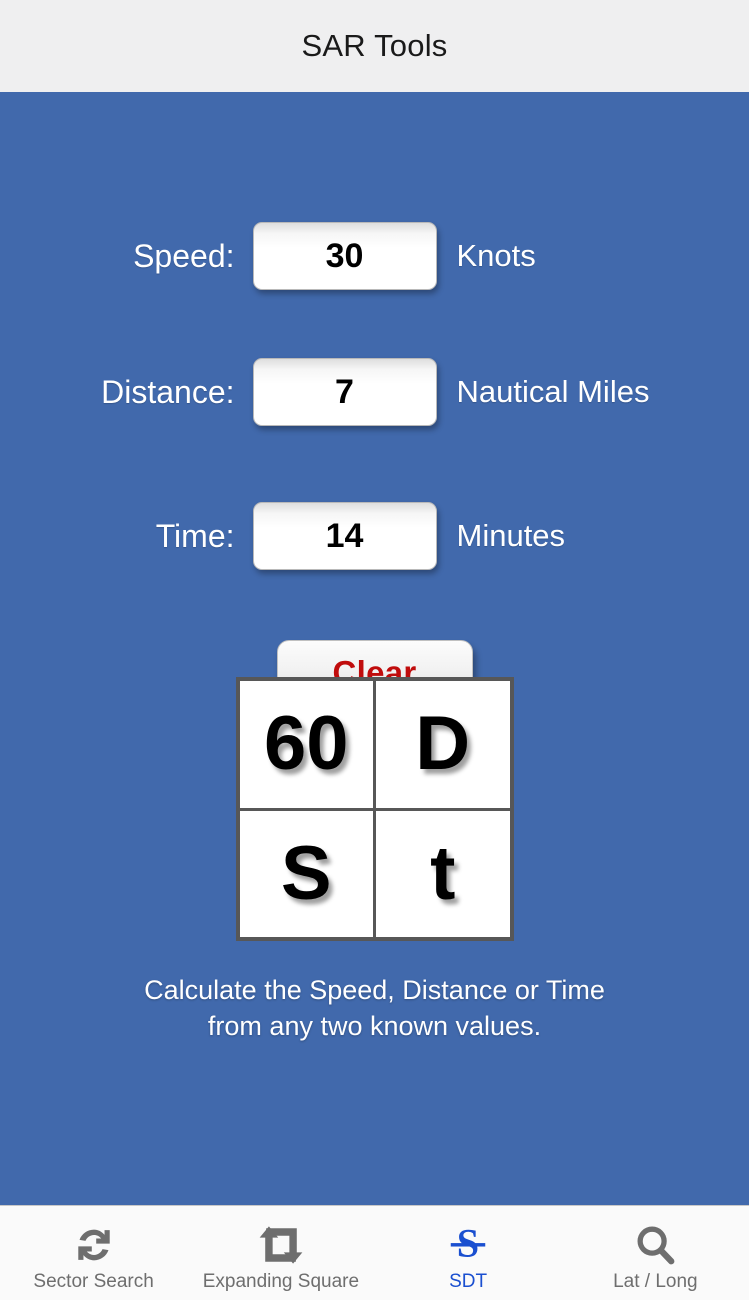 This screenshot has width=749, height=1300. I want to click on time-label: Time:, so click(195, 535).